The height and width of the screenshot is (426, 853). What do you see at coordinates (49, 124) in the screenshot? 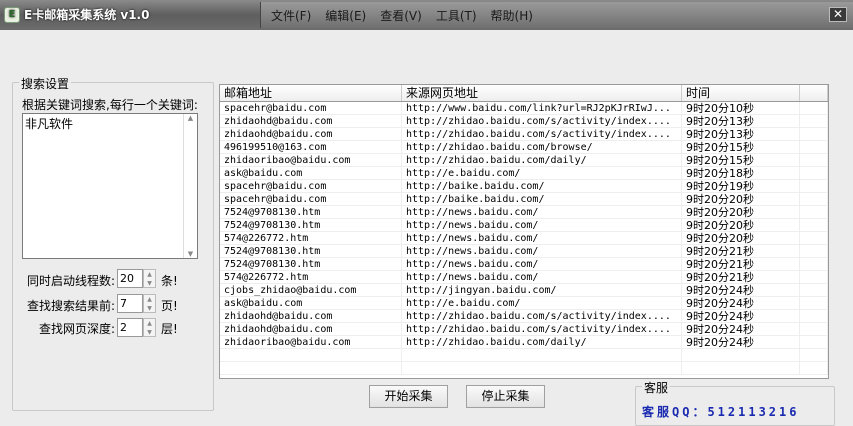
I see `keywords-text: 非凡软件` at bounding box center [49, 124].